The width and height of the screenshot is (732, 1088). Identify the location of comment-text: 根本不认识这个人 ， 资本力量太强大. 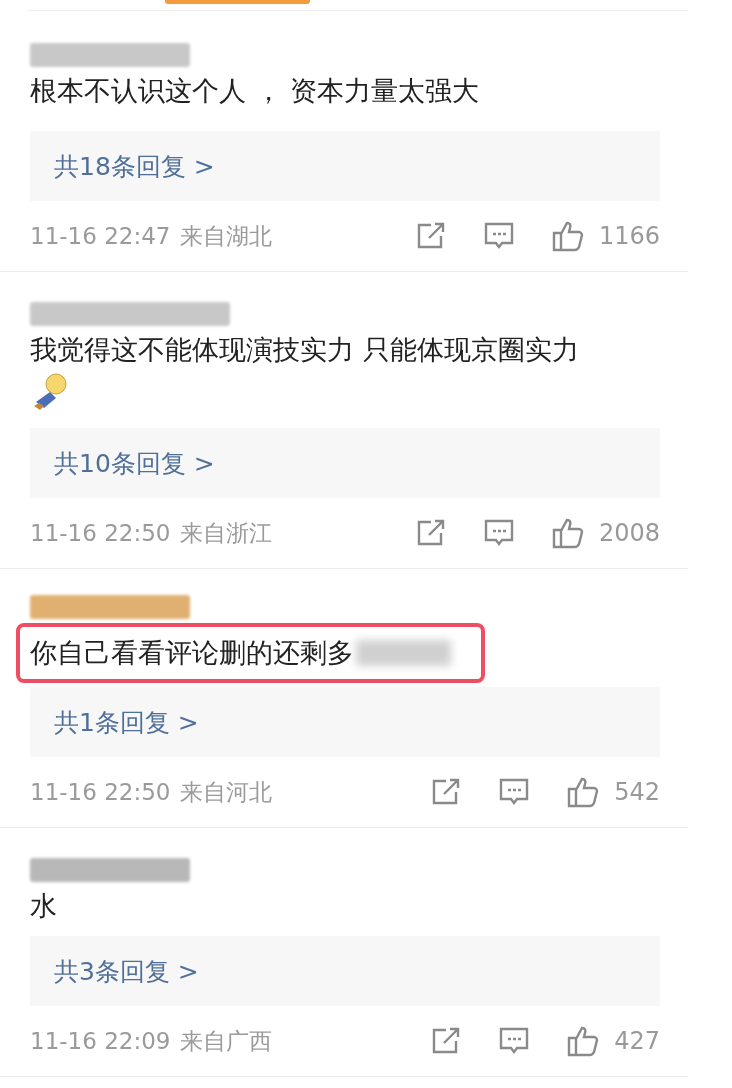
(255, 91).